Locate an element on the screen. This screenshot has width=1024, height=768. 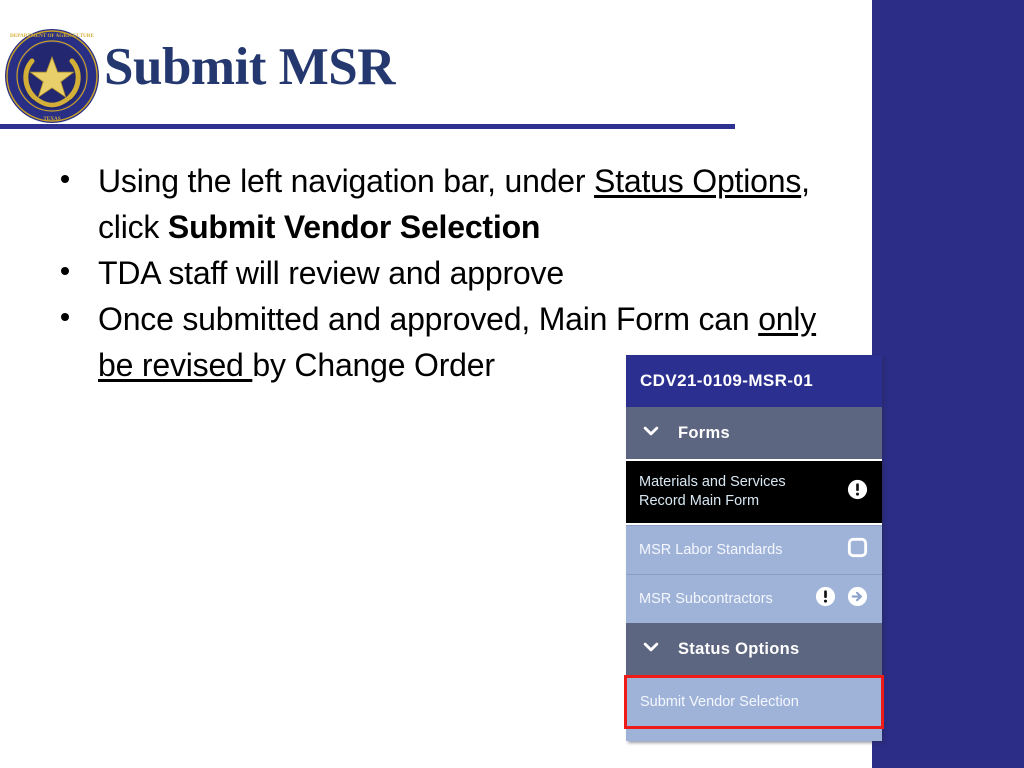
bullet-segment: Status Options is located at coordinates (698, 181).